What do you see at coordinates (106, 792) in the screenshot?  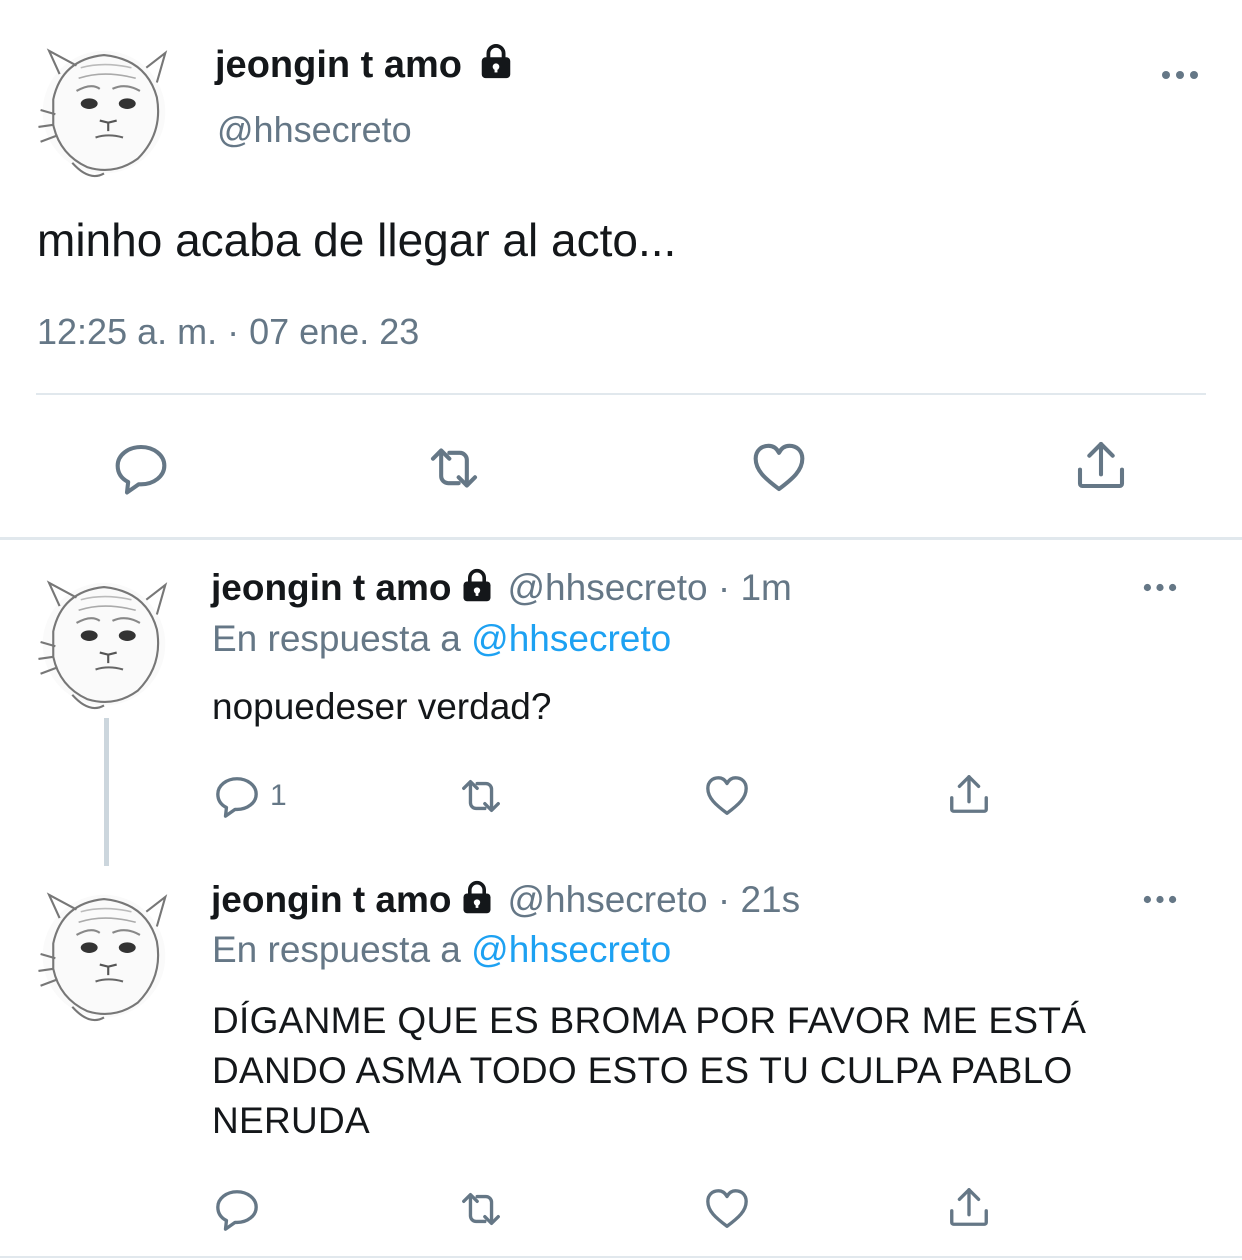 I see `thread-line` at bounding box center [106, 792].